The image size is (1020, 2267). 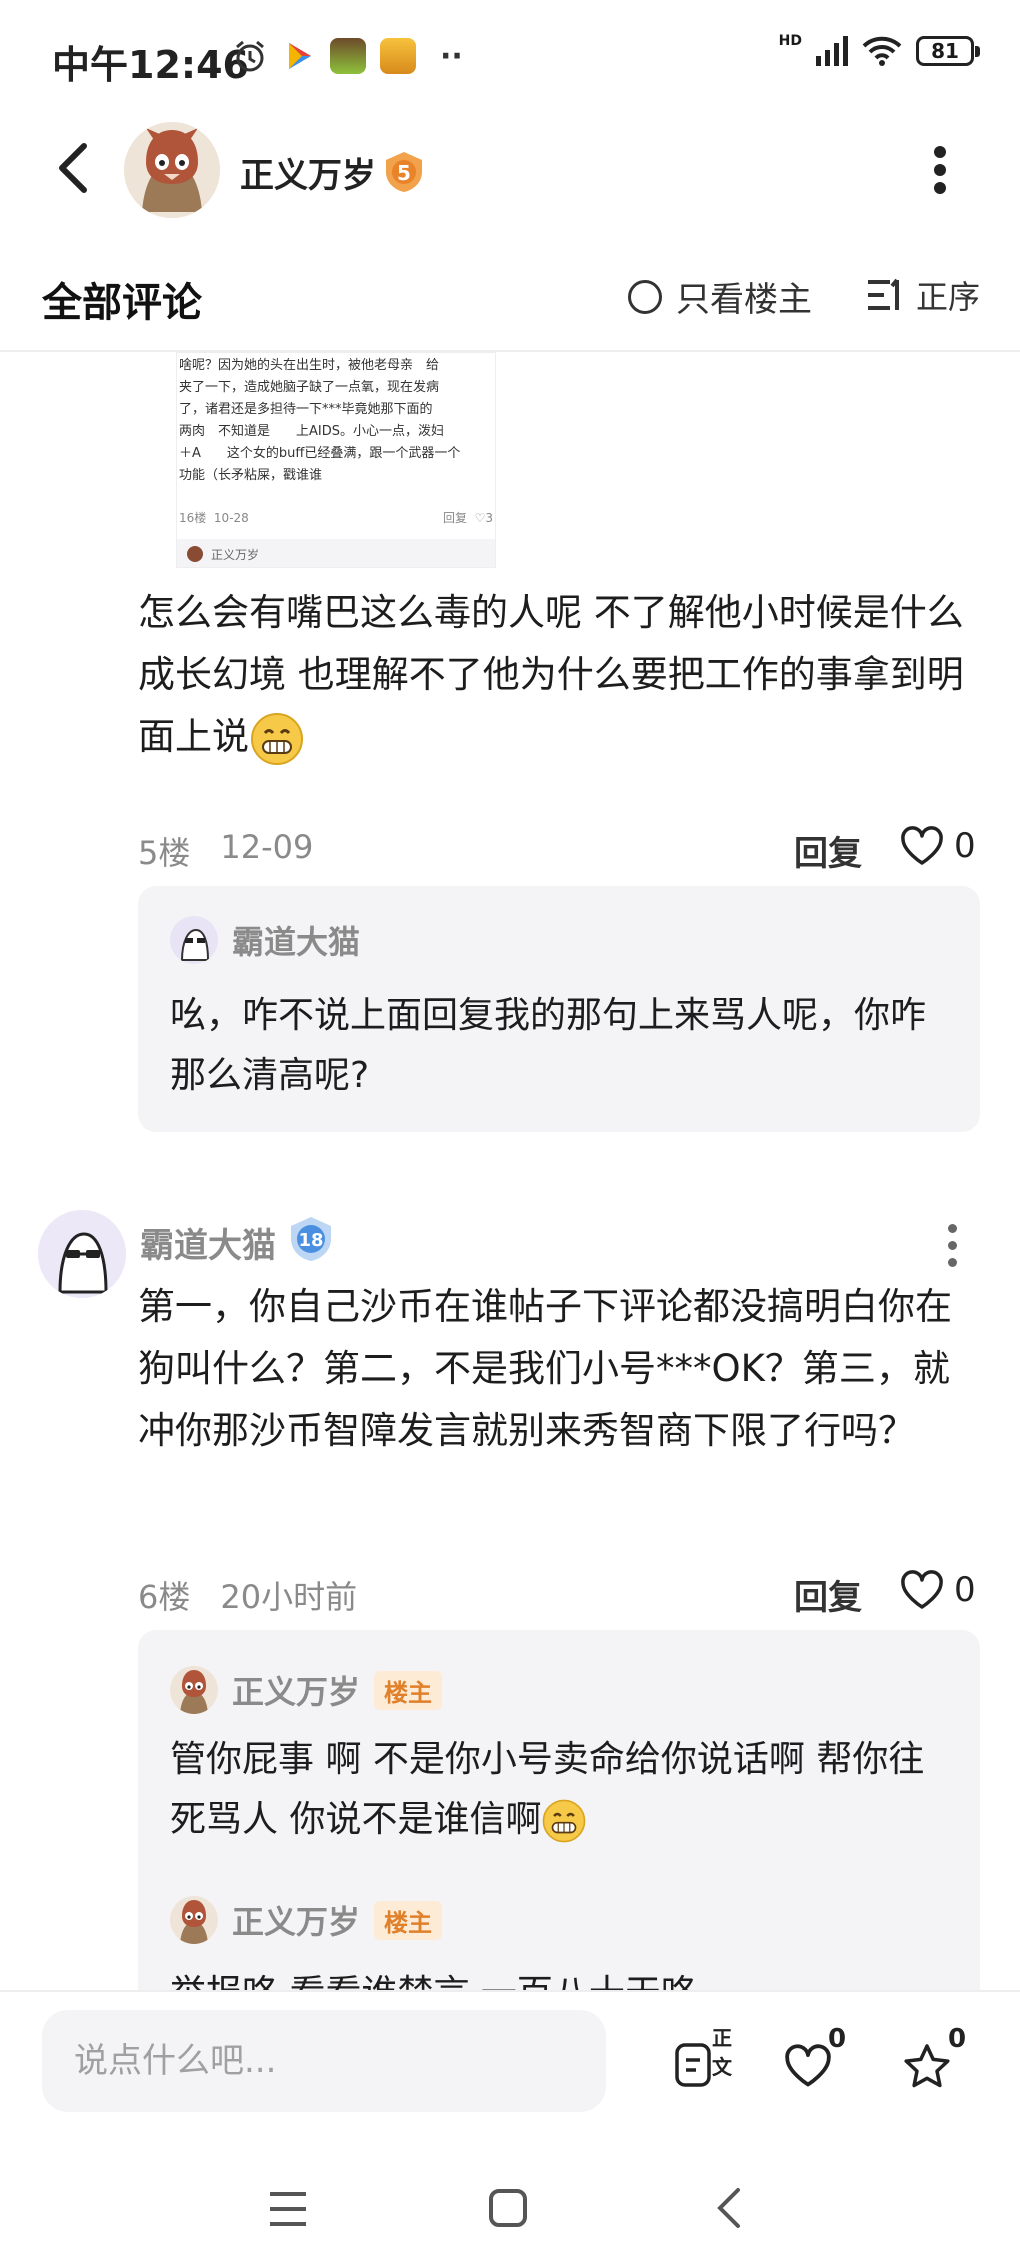 I want to click on signal-icon, so click(x=832, y=51).